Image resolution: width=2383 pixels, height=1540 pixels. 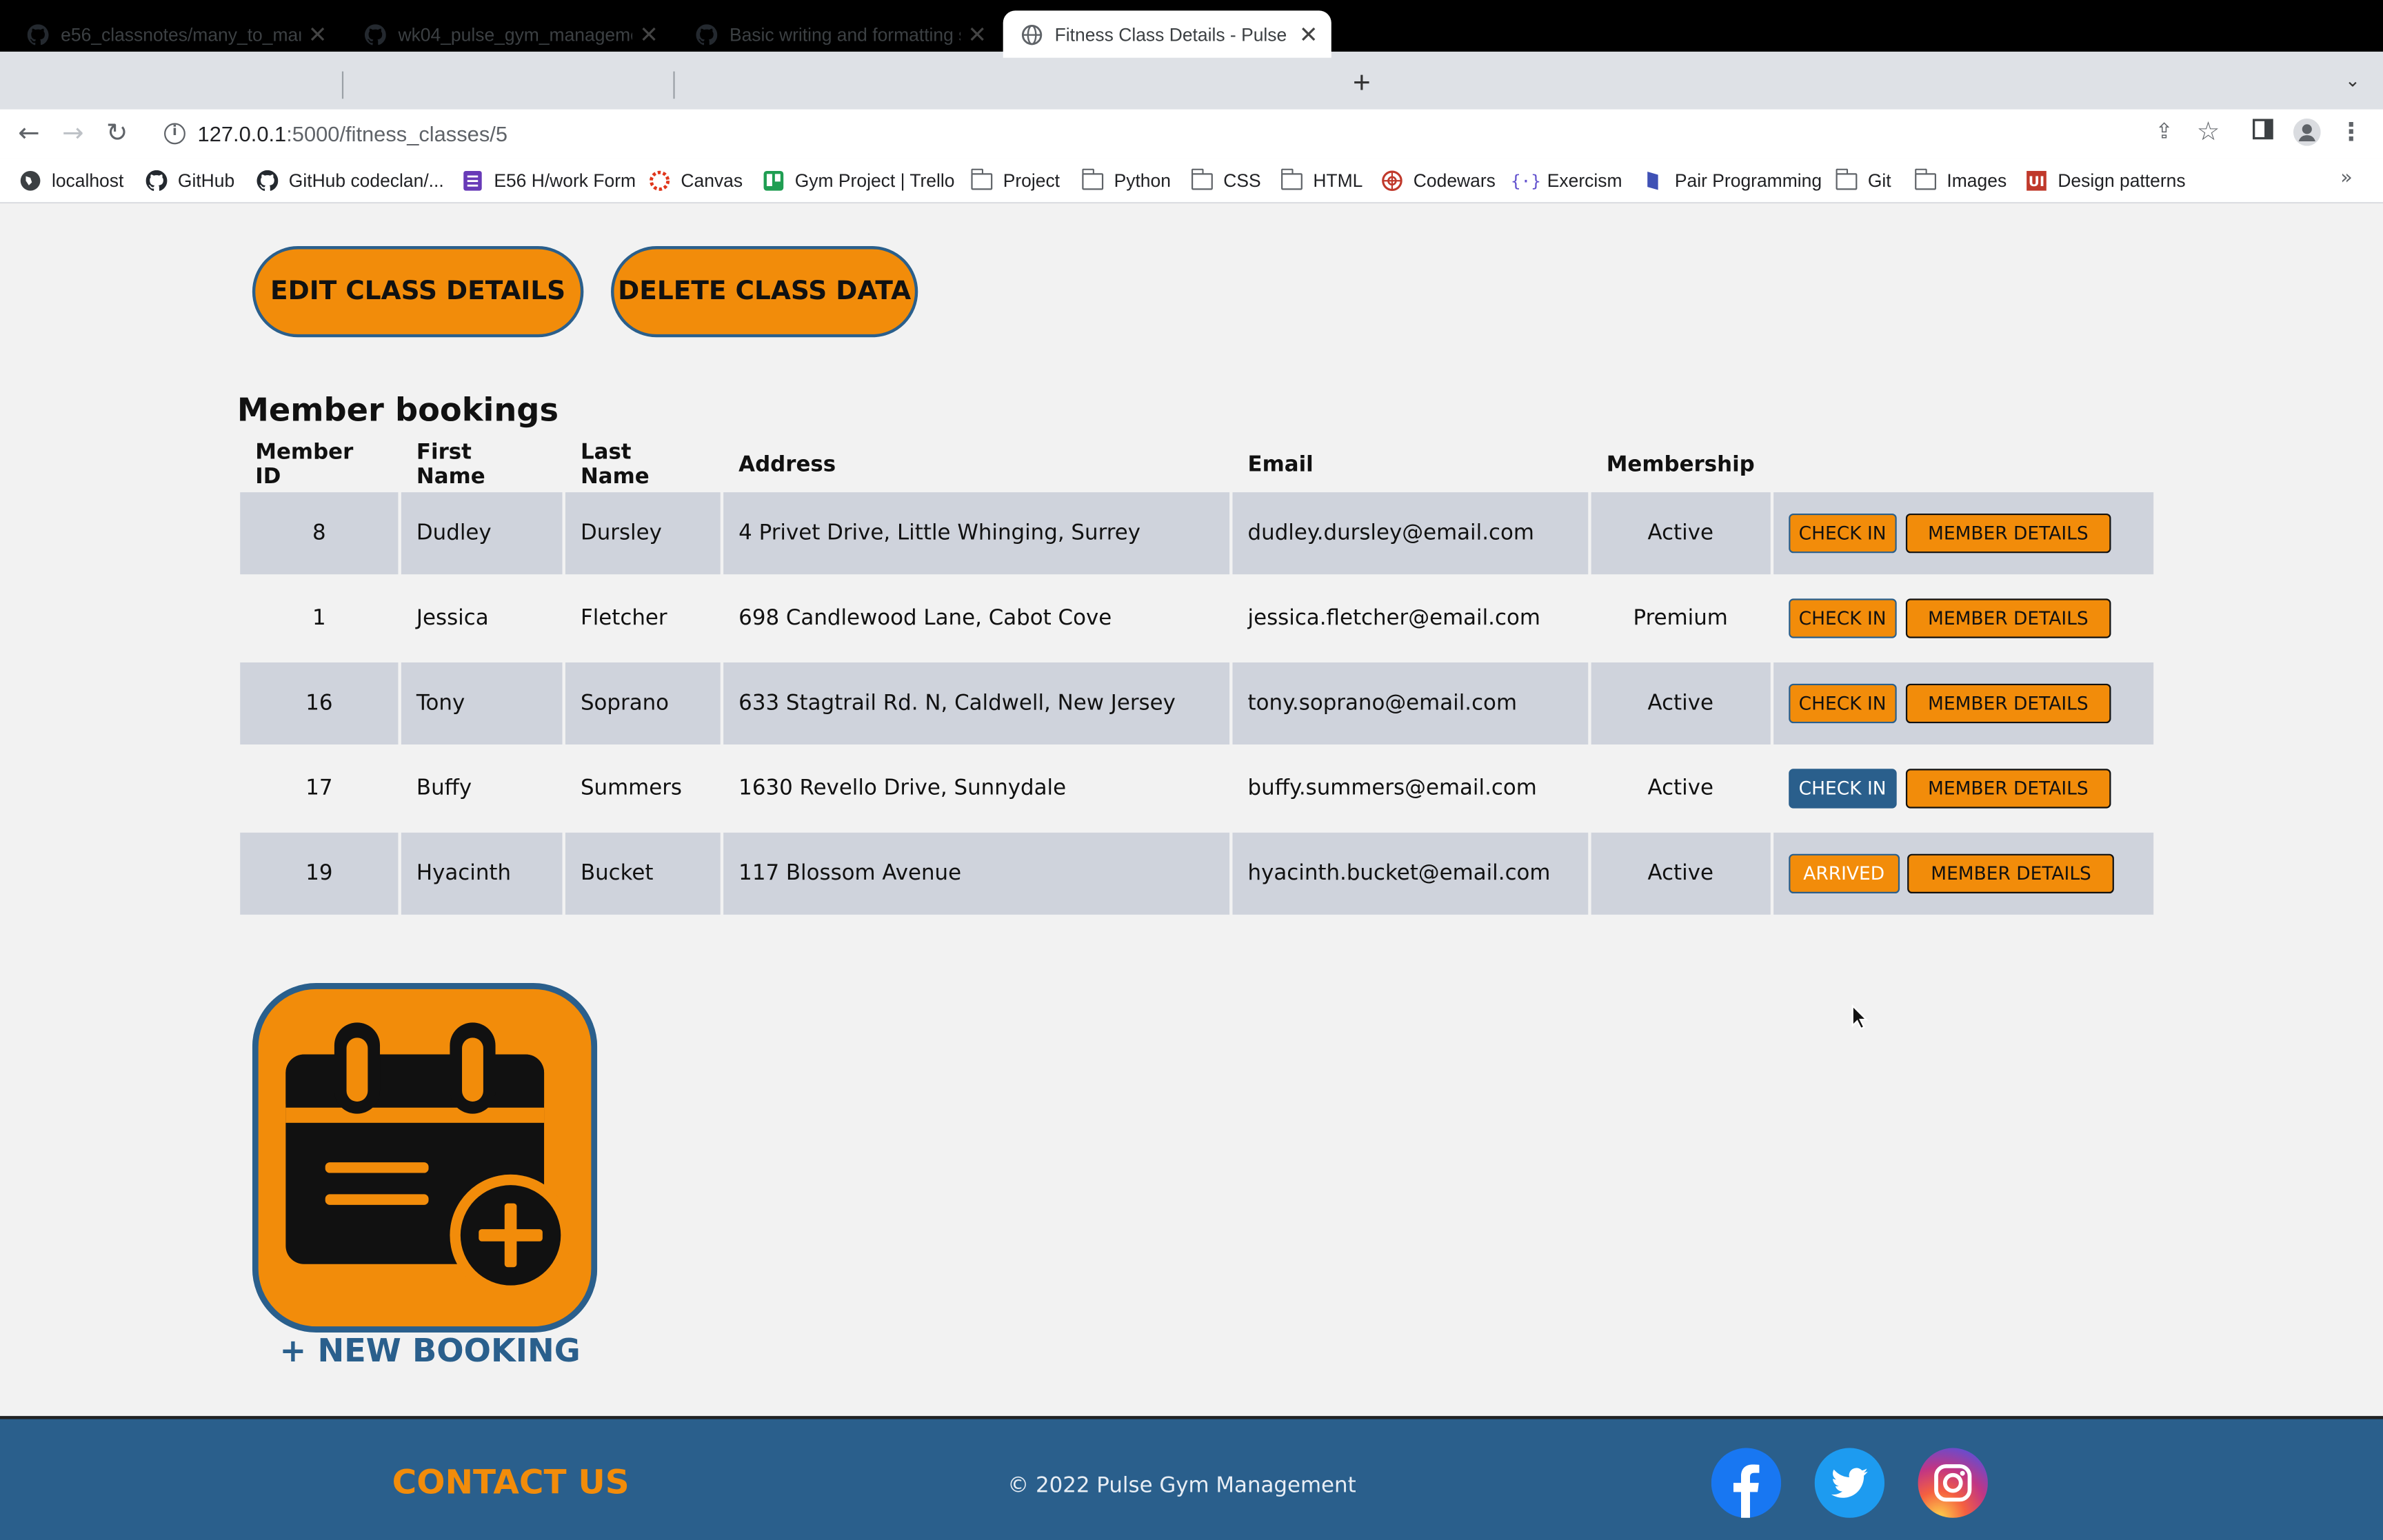 I want to click on canvas-icon, so click(x=659, y=181).